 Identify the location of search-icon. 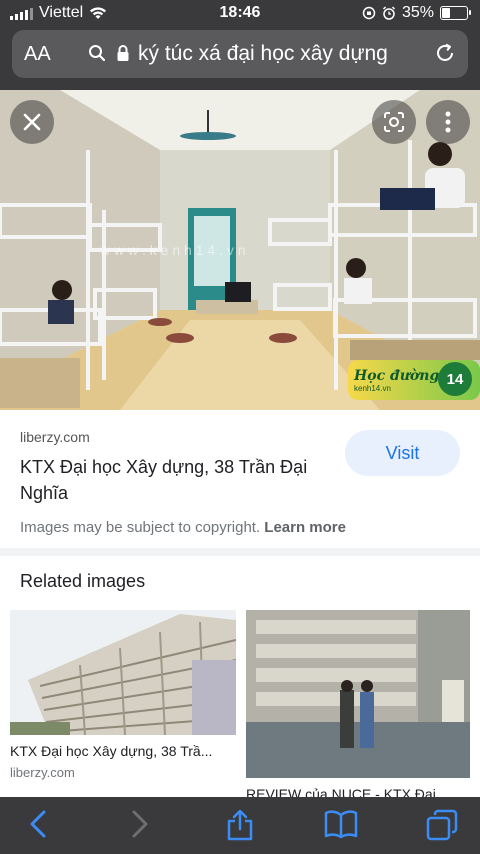
(97, 53).